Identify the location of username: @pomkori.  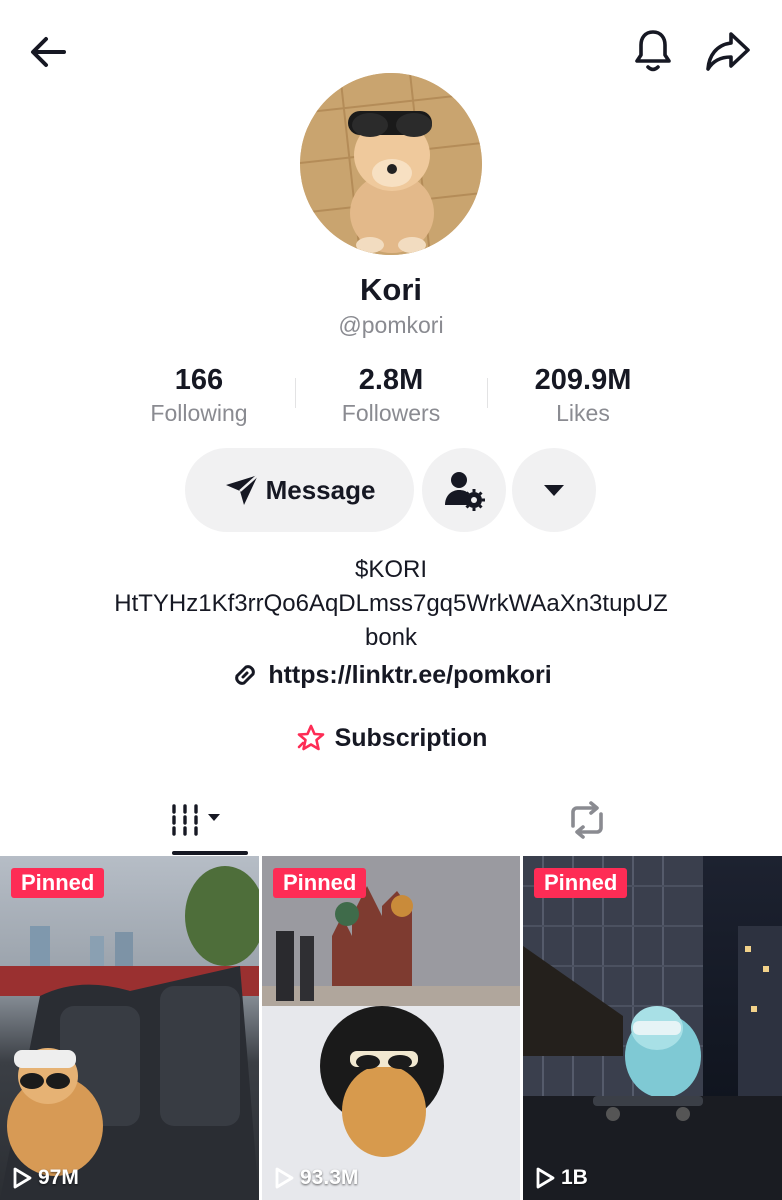
(391, 325).